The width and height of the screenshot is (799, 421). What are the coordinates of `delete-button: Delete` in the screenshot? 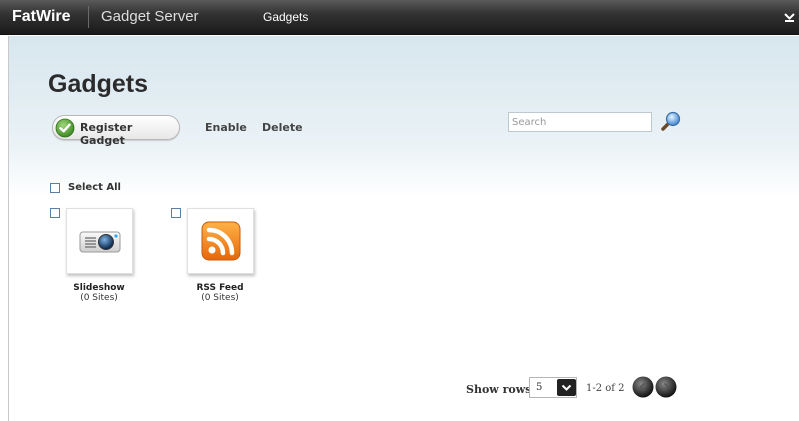 It's located at (282, 127).